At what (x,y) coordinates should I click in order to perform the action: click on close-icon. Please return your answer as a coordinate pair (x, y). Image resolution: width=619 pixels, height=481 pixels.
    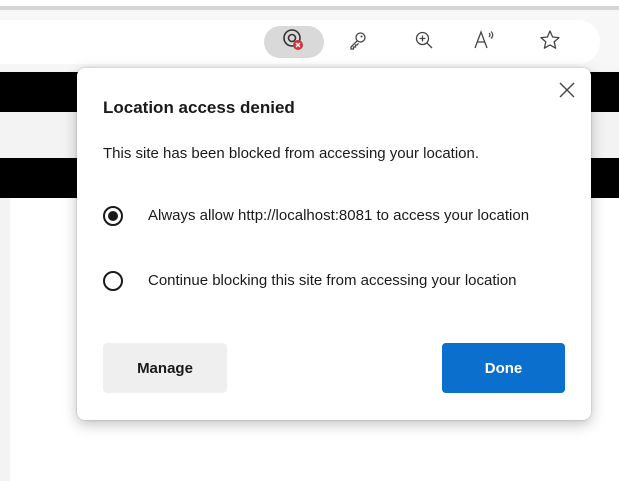
    Looking at the image, I should click on (567, 92).